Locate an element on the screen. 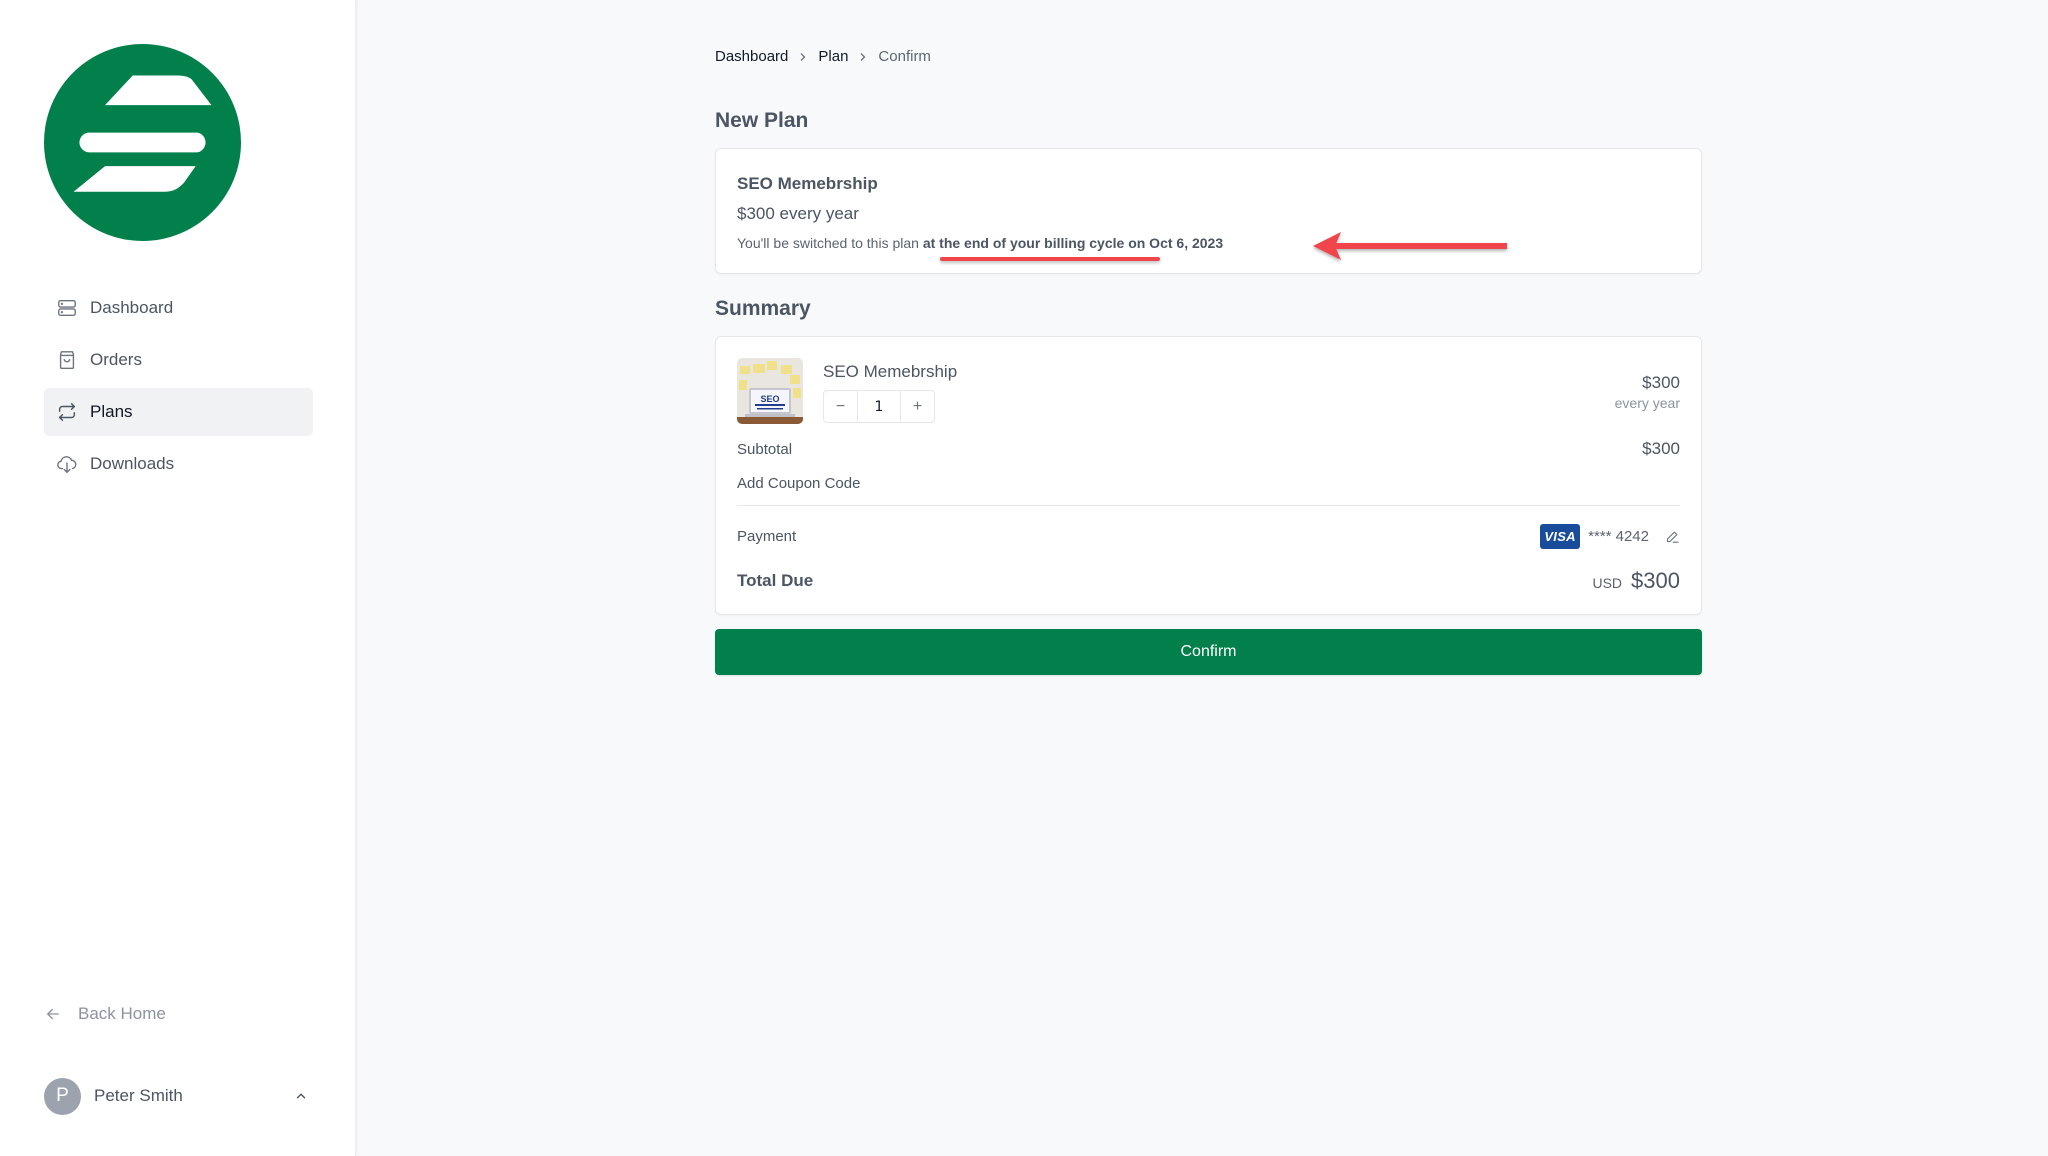 The width and height of the screenshot is (2048, 1156). breadcrumb-dashboard: Dashboard is located at coordinates (751, 56).